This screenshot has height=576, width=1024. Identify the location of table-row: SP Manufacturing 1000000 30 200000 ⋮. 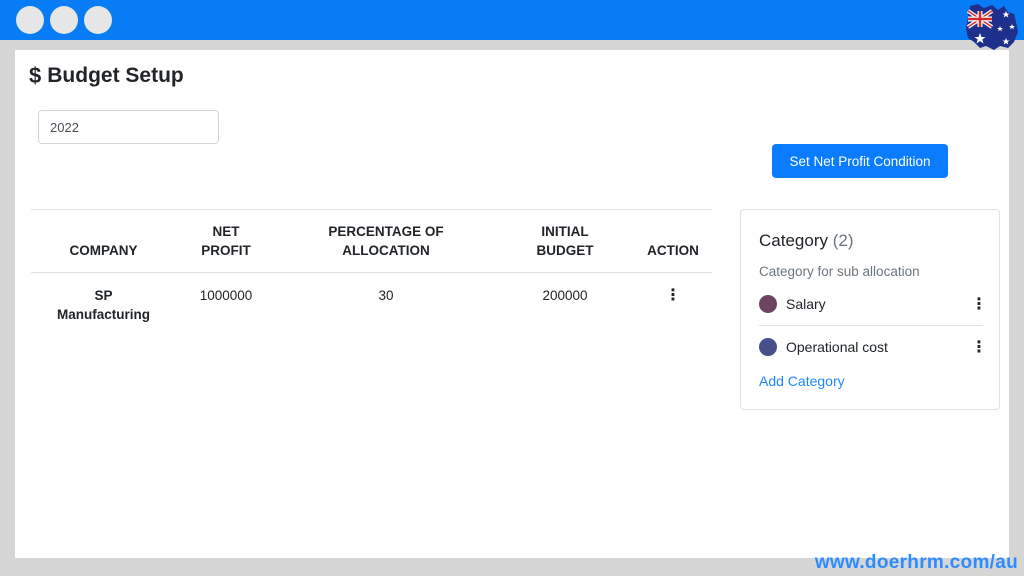
(371, 305).